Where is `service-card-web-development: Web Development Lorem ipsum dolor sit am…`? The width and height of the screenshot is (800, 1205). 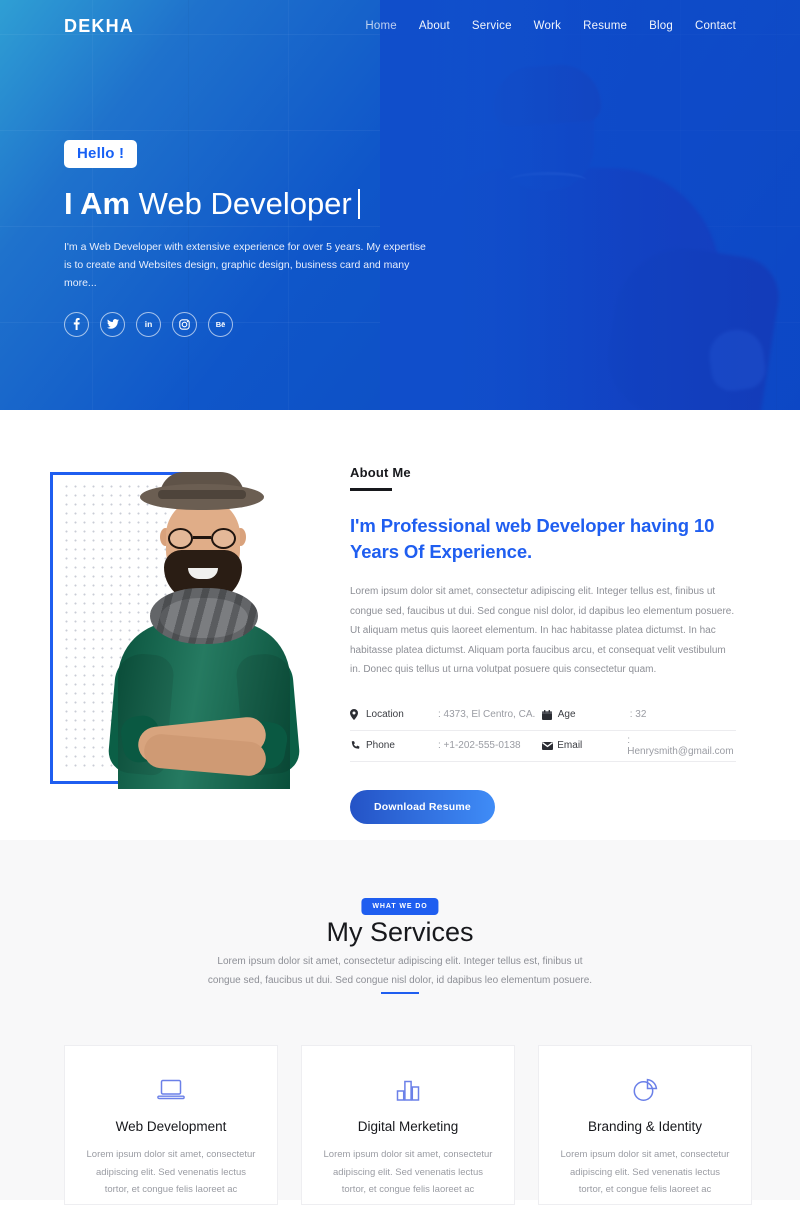 service-card-web-development: Web Development Lorem ipsum dolor sit am… is located at coordinates (171, 1125).